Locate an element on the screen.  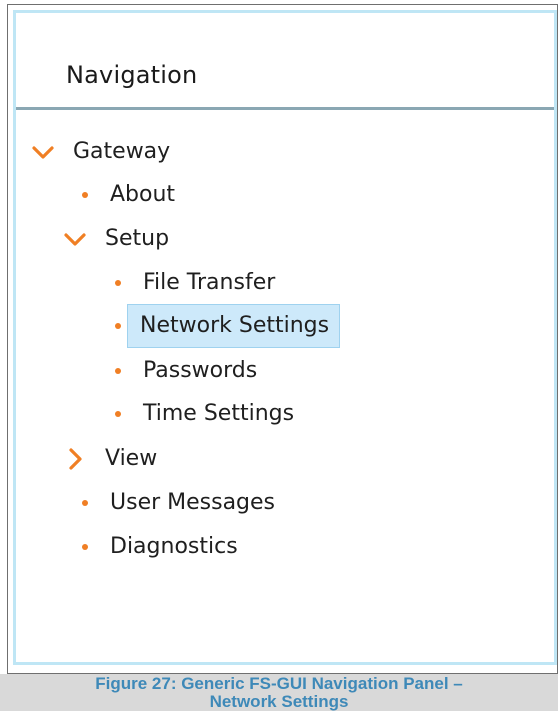
tree-node-network-settings: Network Settings is located at coordinates (226, 326).